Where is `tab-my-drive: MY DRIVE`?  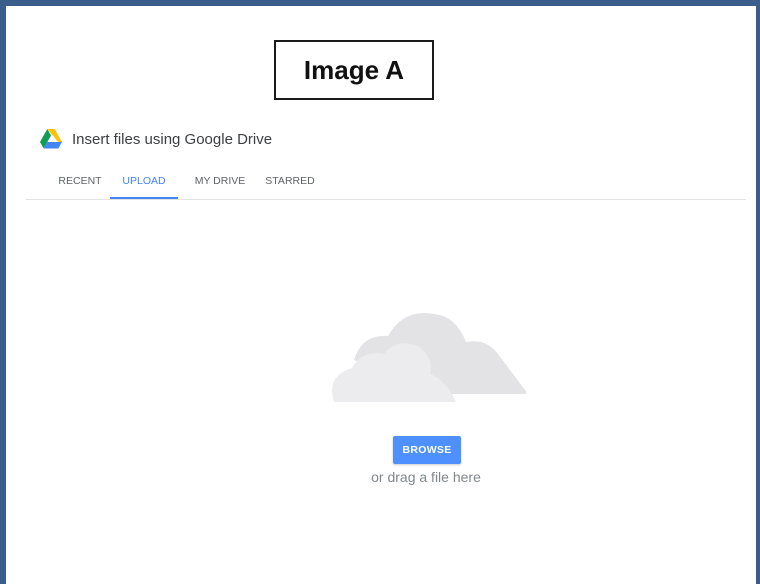
tab-my-drive: MY DRIVE is located at coordinates (220, 185).